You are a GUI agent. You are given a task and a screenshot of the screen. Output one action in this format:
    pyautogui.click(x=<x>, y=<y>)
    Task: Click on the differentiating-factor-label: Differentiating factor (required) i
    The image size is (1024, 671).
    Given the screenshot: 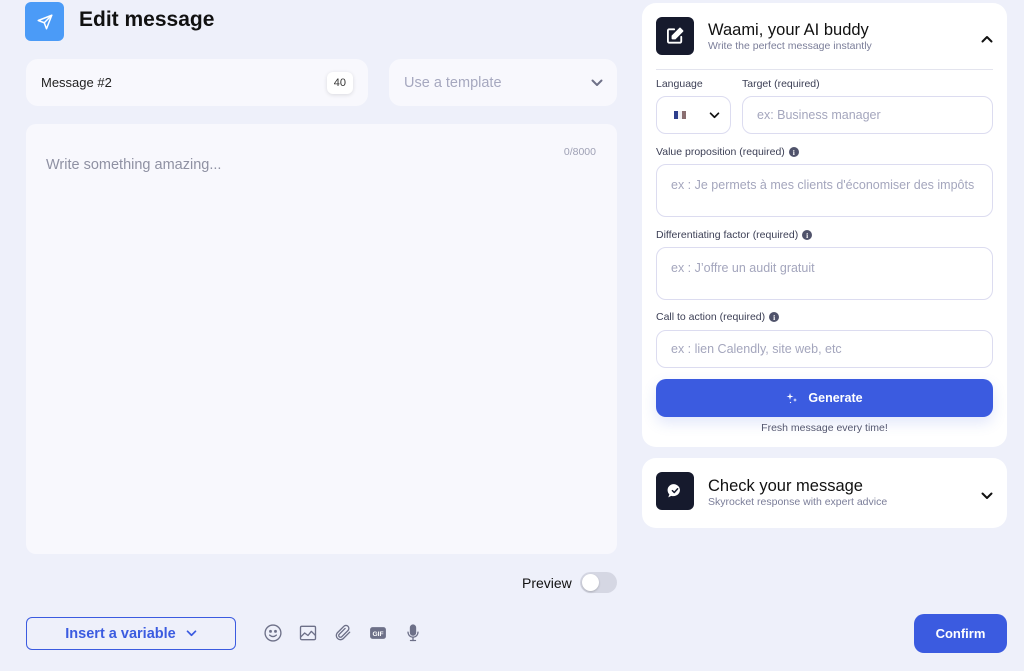 What is the action you would take?
    pyautogui.click(x=734, y=235)
    